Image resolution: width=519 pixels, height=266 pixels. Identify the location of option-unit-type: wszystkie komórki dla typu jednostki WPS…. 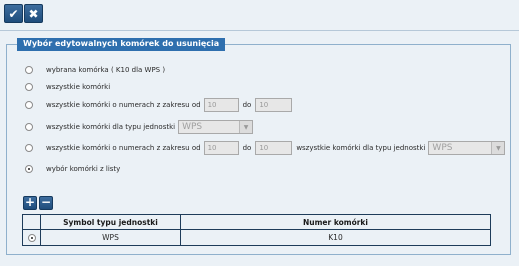
(139, 127).